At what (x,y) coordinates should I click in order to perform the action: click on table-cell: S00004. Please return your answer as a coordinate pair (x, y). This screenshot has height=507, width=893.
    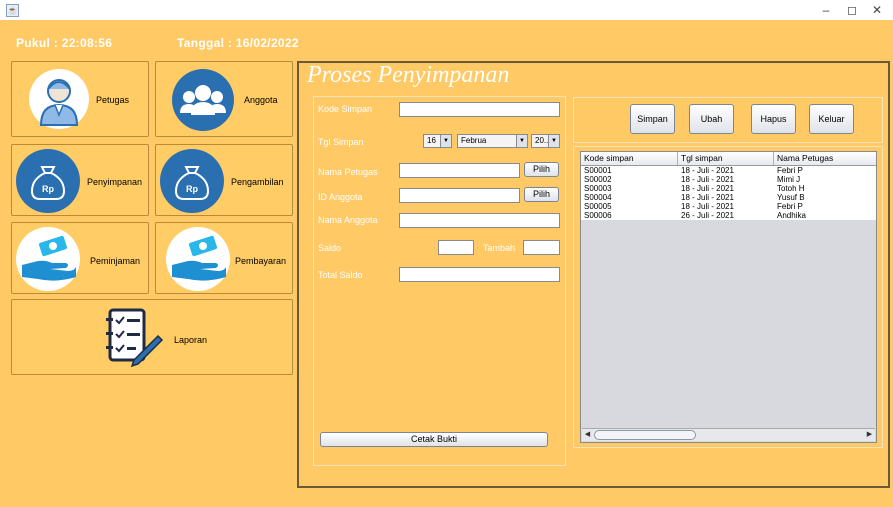
    Looking at the image, I should click on (598, 197).